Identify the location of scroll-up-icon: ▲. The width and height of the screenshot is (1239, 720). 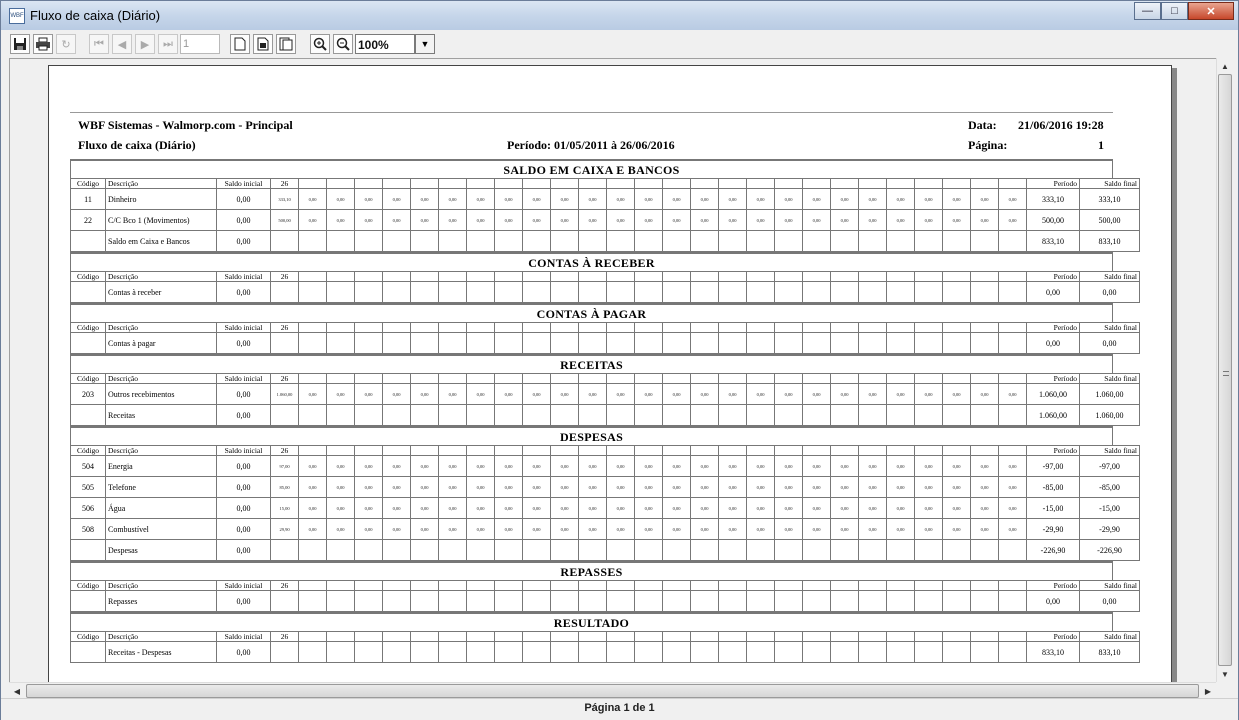
(1225, 66).